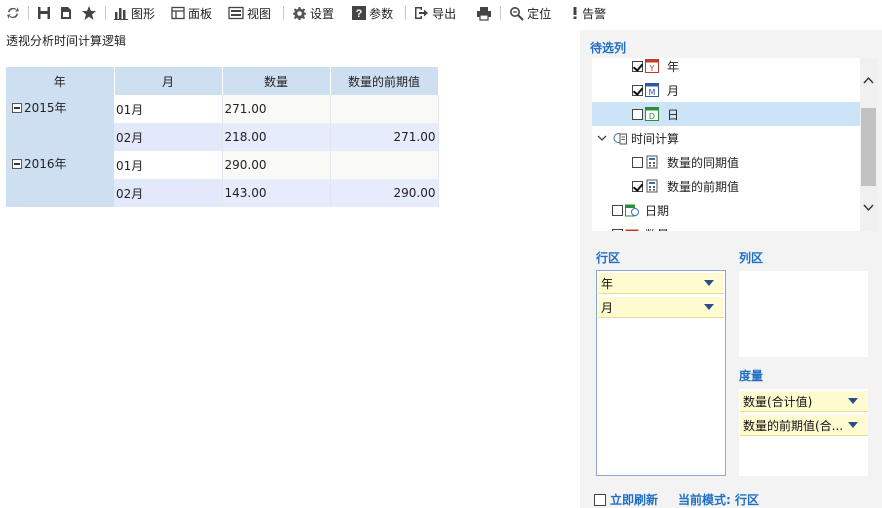  Describe the element at coordinates (617, 229) in the screenshot. I see `quantity-checkbox` at that location.